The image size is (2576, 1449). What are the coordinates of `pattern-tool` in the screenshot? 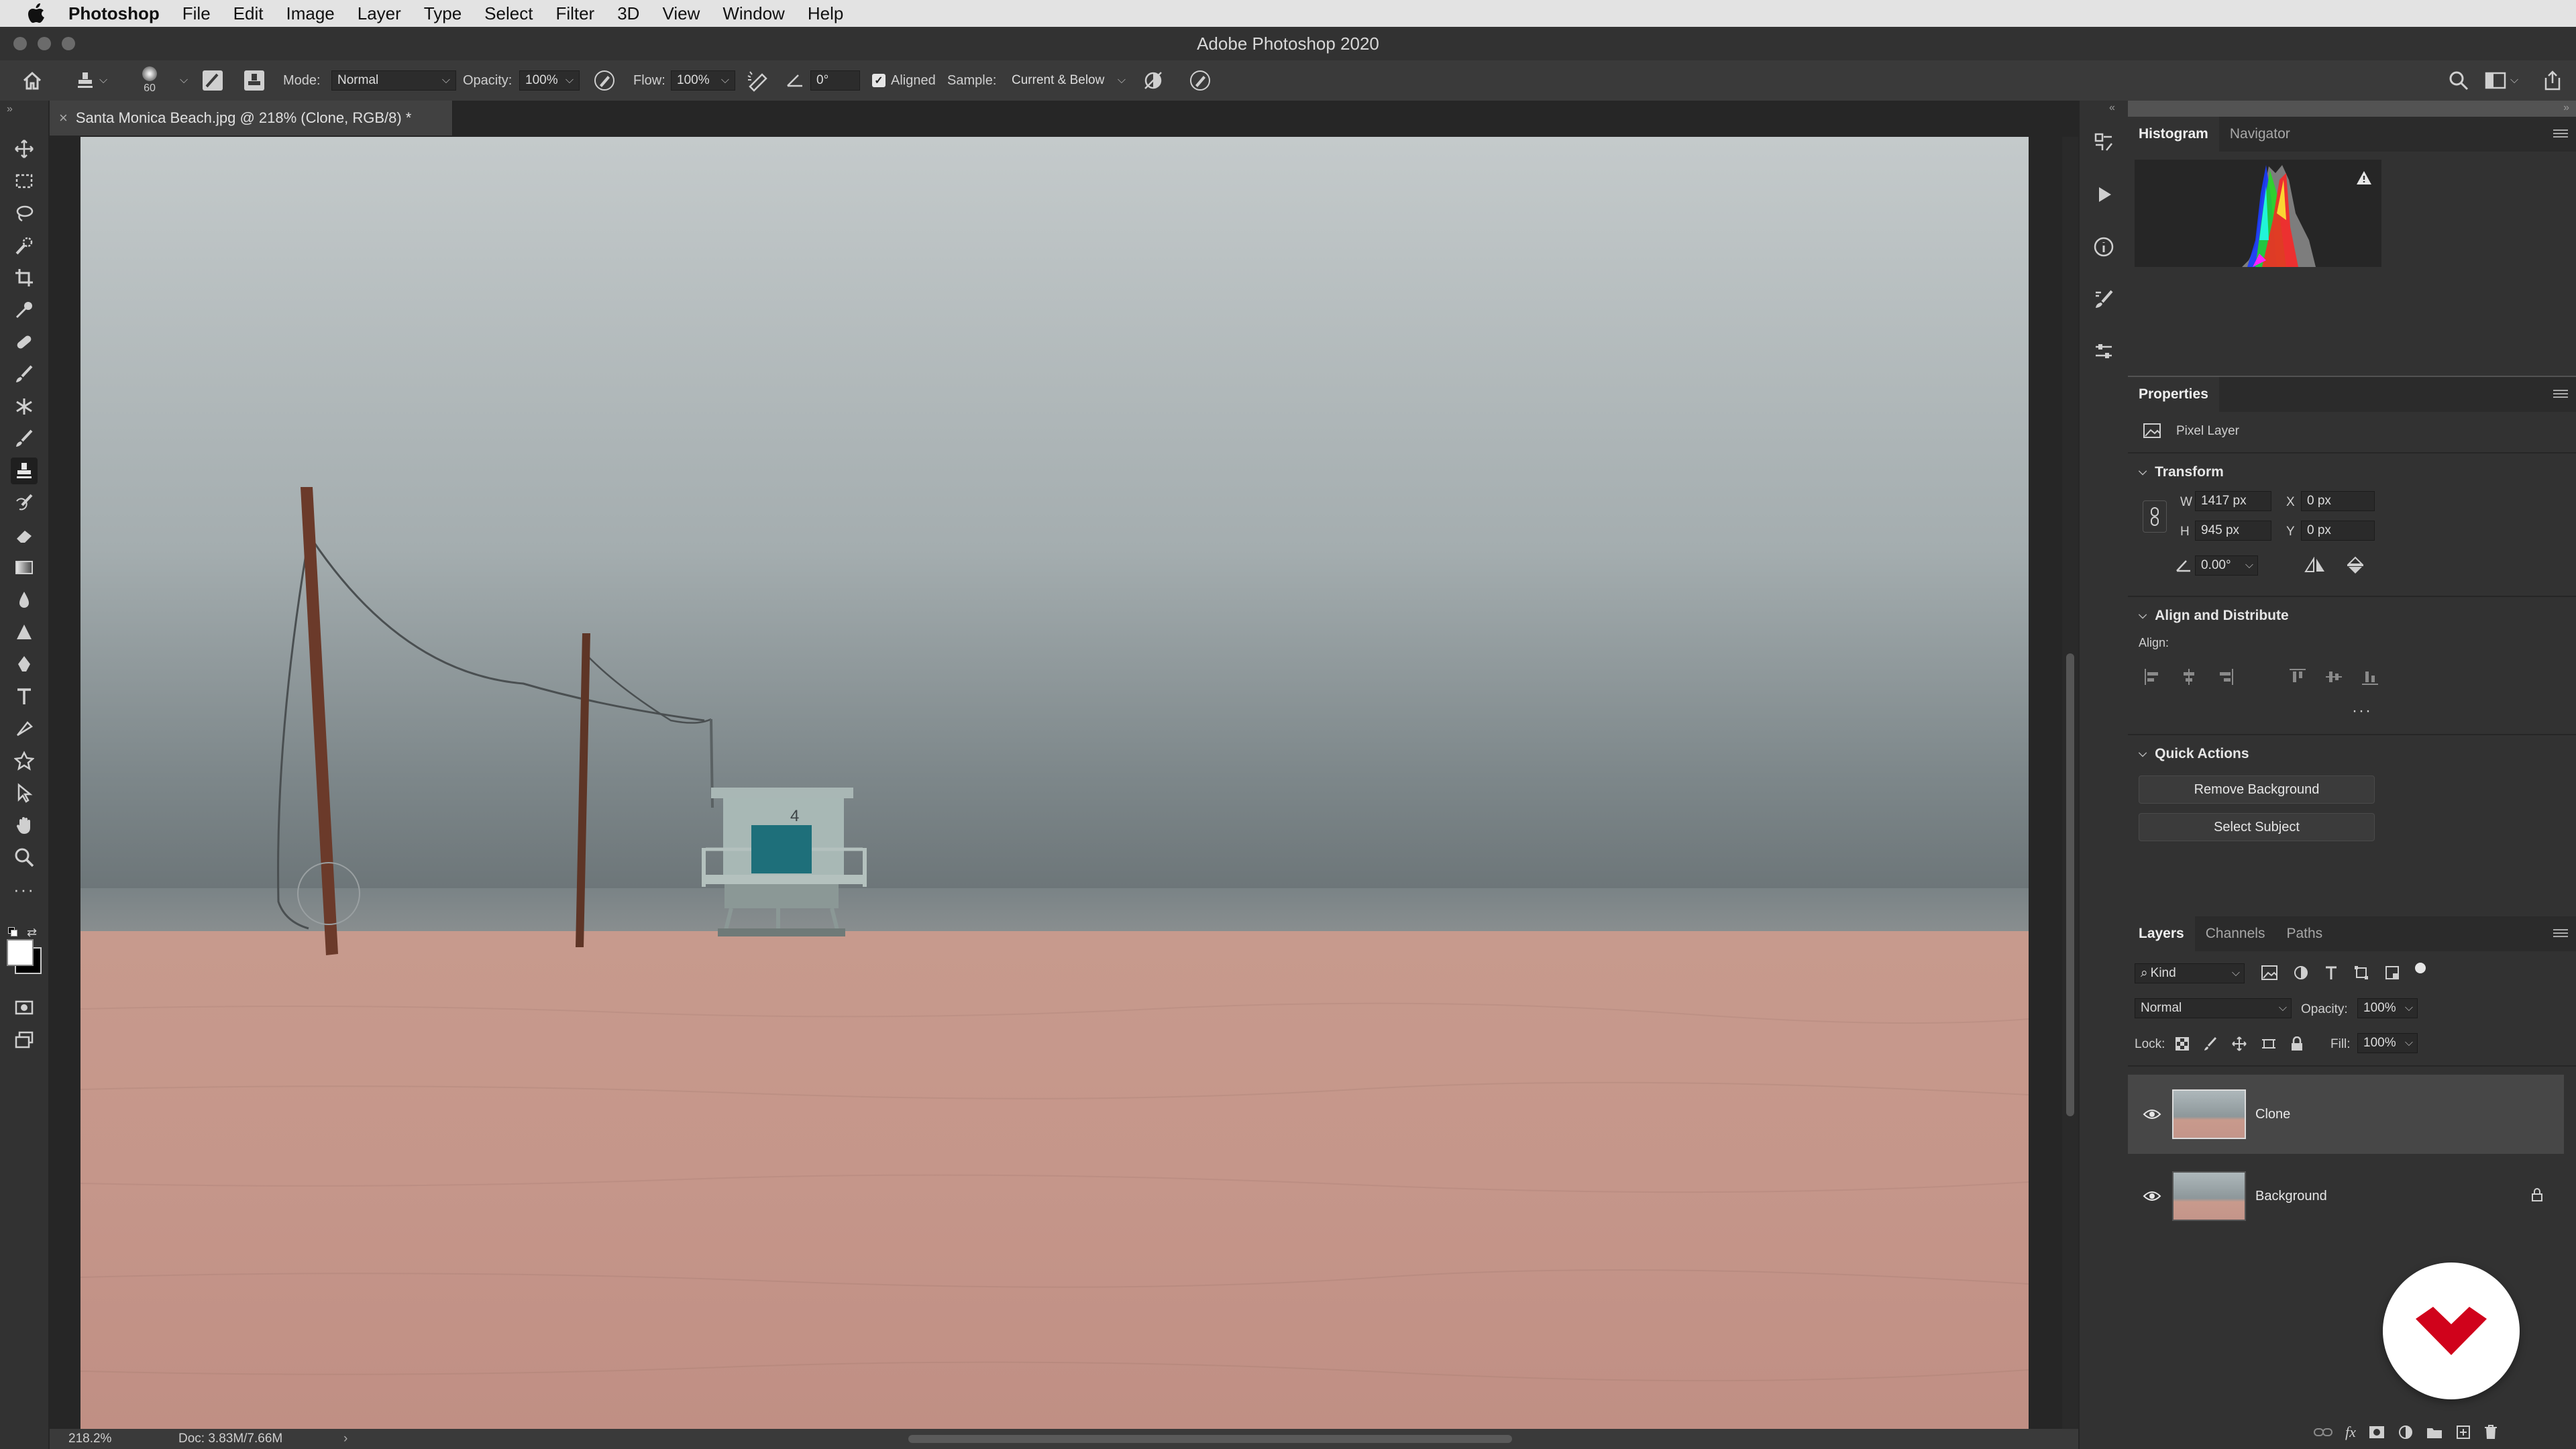 It's located at (24, 406).